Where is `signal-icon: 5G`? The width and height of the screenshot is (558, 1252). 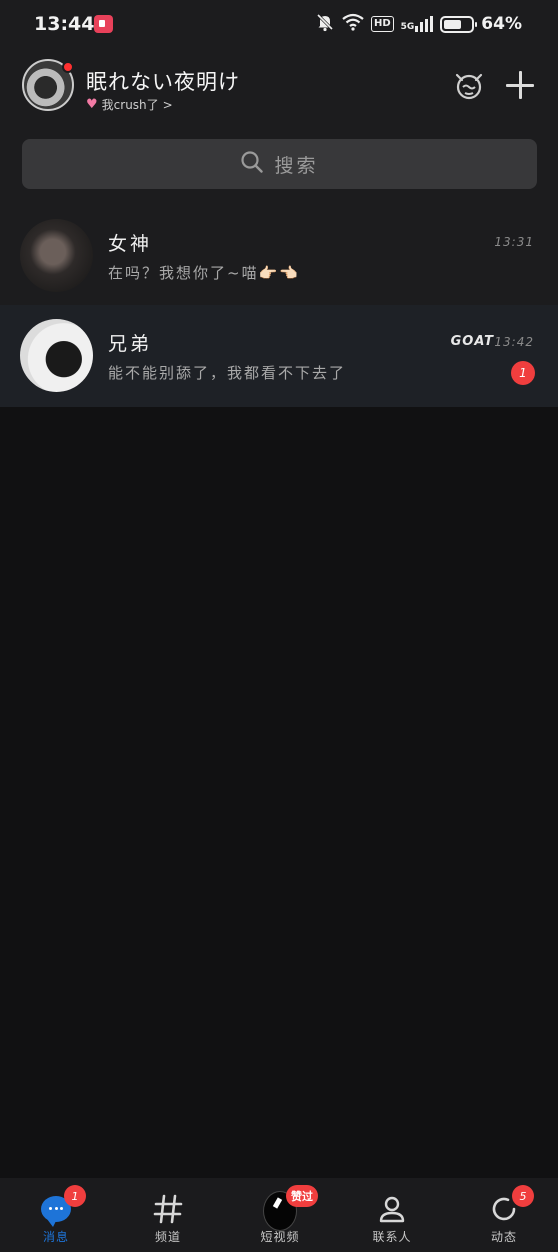 signal-icon: 5G is located at coordinates (417, 24).